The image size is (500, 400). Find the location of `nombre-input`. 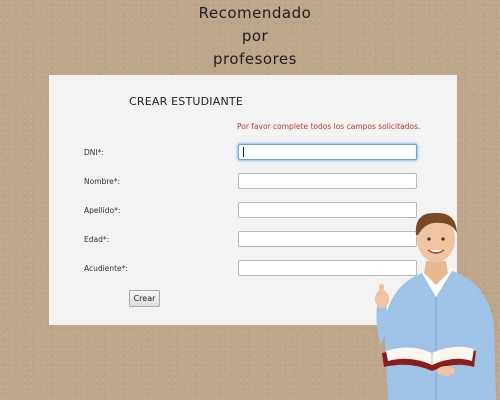

nombre-input is located at coordinates (327, 181).